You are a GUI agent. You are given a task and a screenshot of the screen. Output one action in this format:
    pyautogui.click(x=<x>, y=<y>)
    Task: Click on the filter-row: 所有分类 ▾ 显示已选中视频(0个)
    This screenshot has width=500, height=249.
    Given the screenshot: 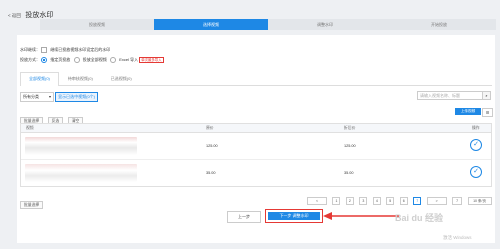 What is the action you would take?
    pyautogui.click(x=59, y=97)
    